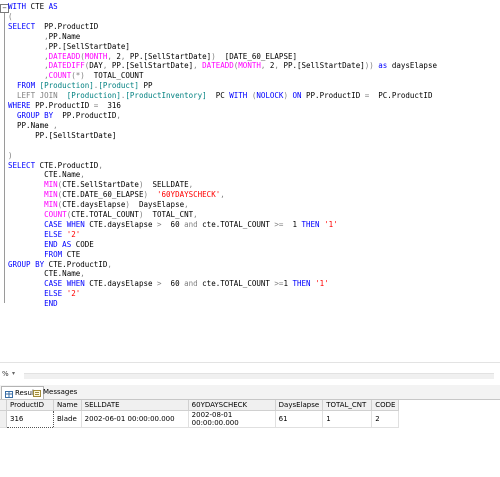 The height and width of the screenshot is (477, 500). Describe the element at coordinates (250, 392) in the screenshot. I see `results-tabs: Results Messages` at that location.